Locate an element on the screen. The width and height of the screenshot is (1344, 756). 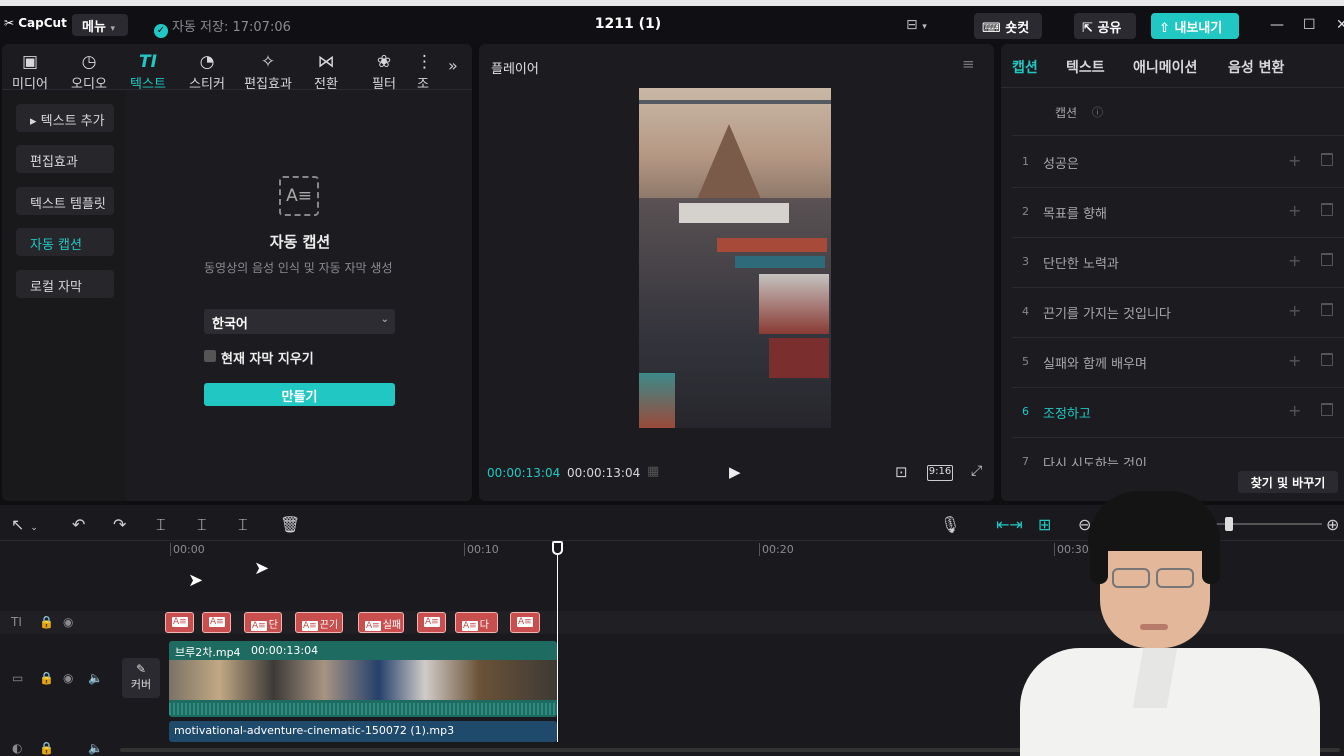
trim-right-icon: ⌶ is located at coordinates (243, 525).